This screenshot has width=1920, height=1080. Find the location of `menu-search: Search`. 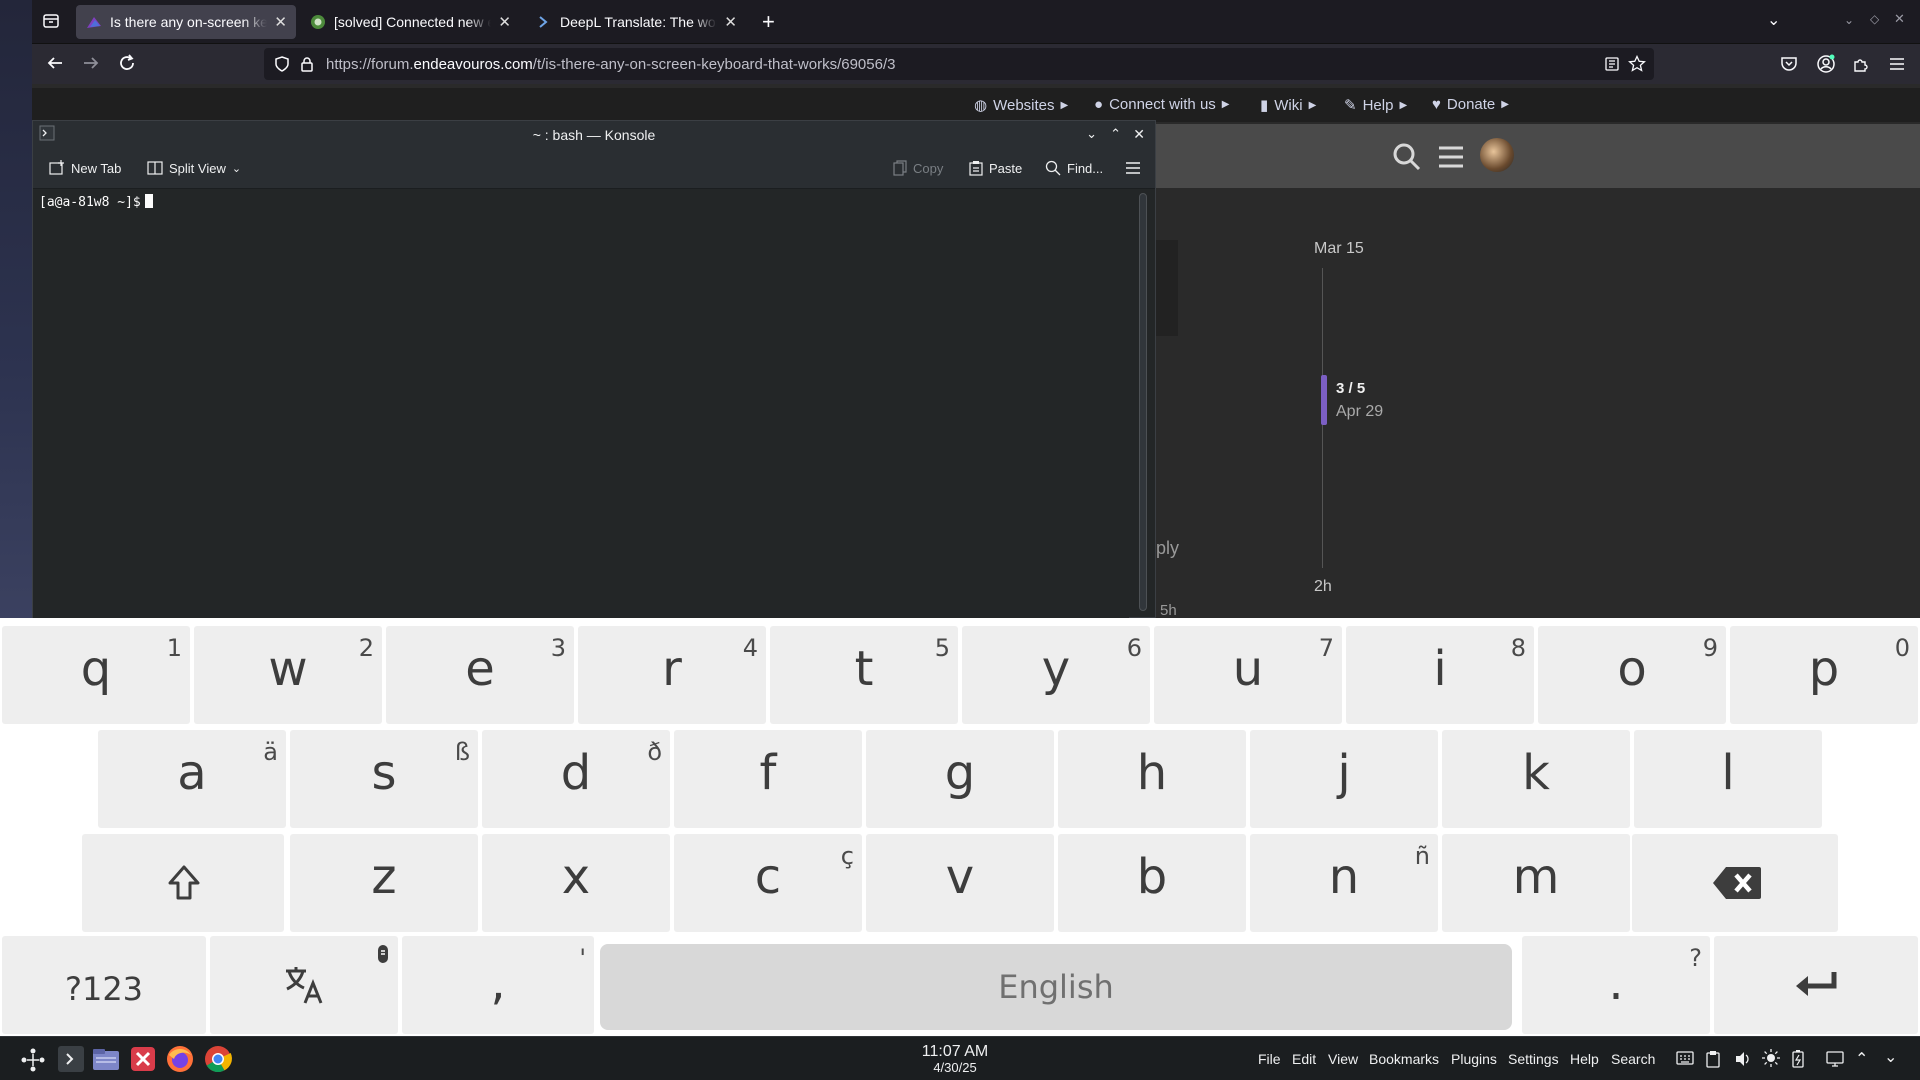

menu-search: Search is located at coordinates (1633, 1059).